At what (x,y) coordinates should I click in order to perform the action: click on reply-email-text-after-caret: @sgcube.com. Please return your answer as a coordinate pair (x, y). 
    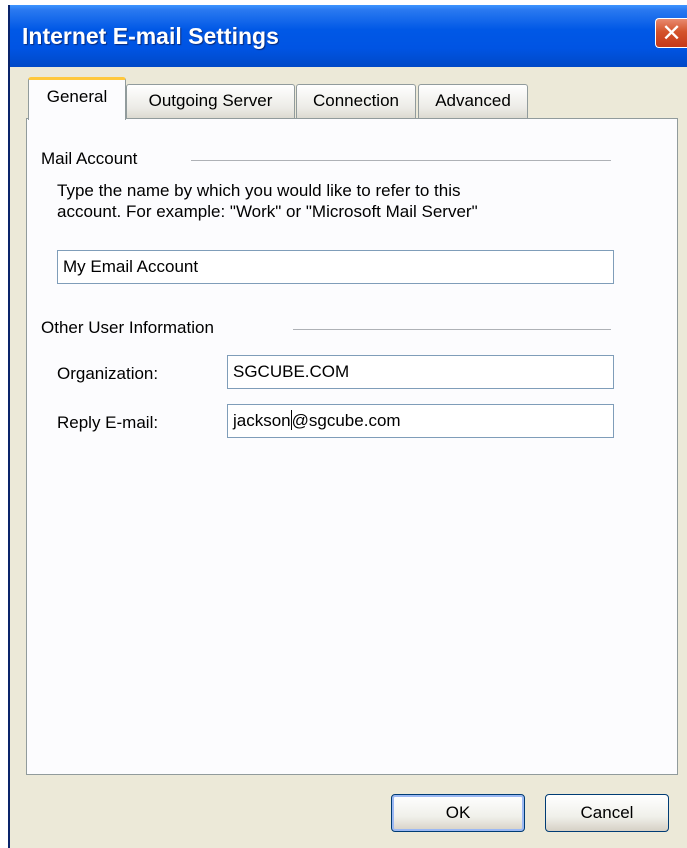
    Looking at the image, I should click on (346, 420).